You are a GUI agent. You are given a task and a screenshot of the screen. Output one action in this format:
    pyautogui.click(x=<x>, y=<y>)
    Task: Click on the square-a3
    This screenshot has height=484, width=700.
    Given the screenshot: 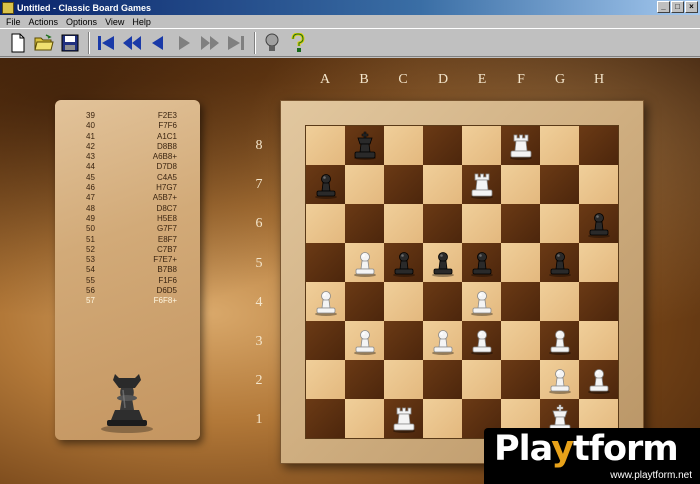 What is the action you would take?
    pyautogui.click(x=325, y=340)
    